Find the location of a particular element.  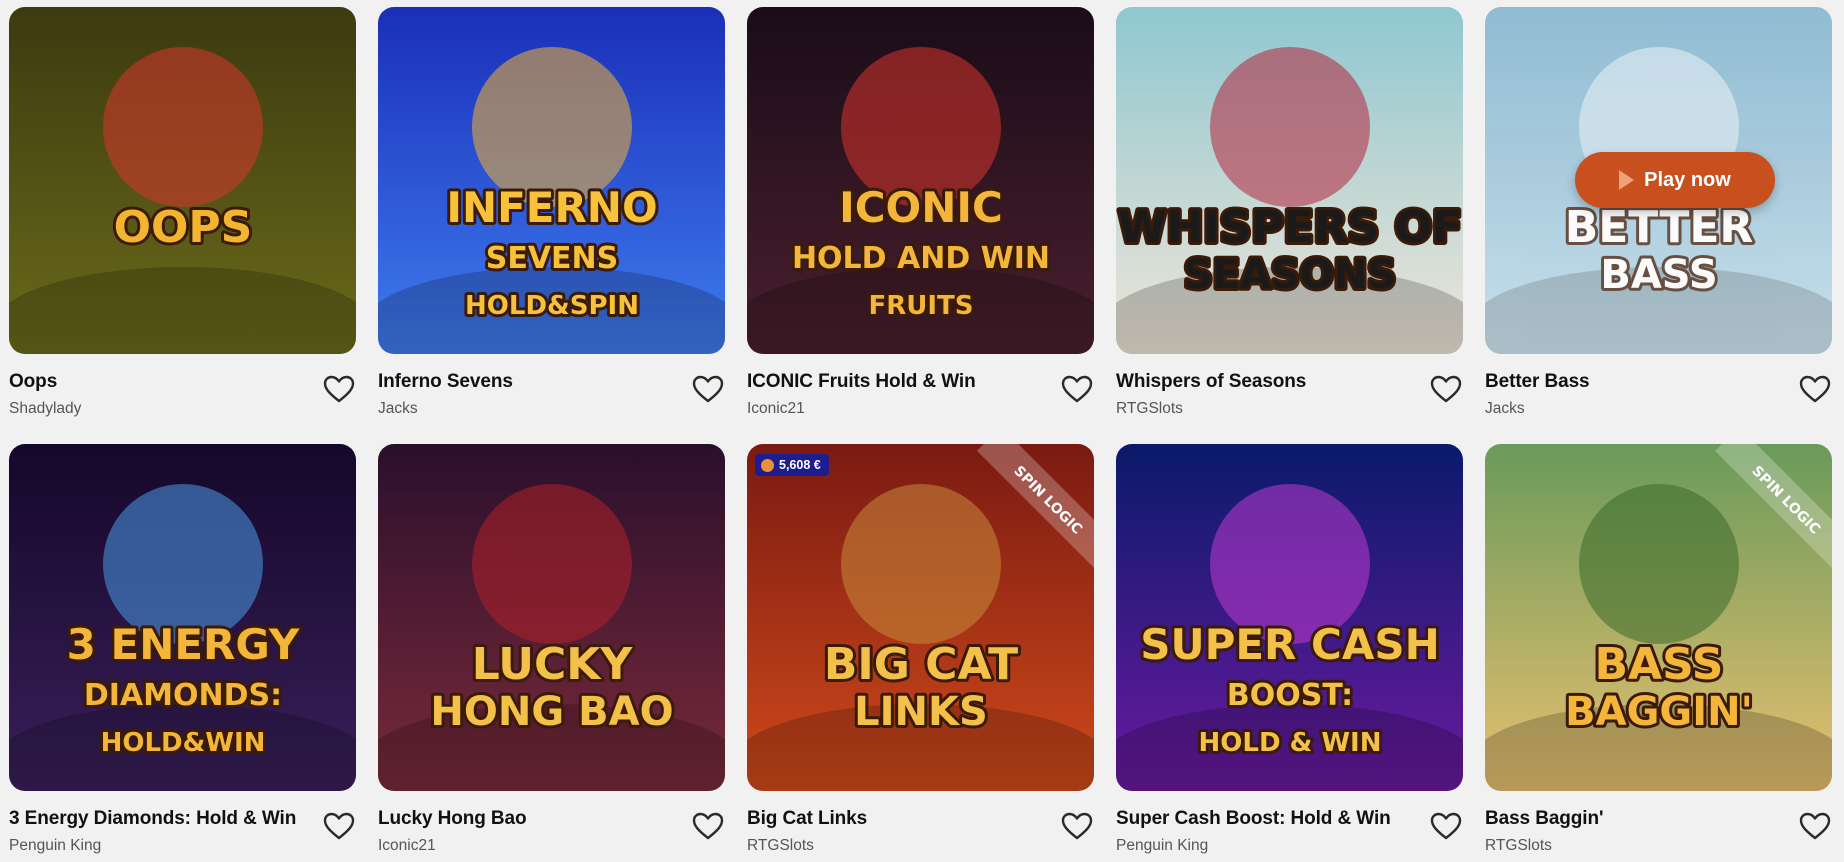

jackpot-badge: 5,608 € is located at coordinates (792, 465).